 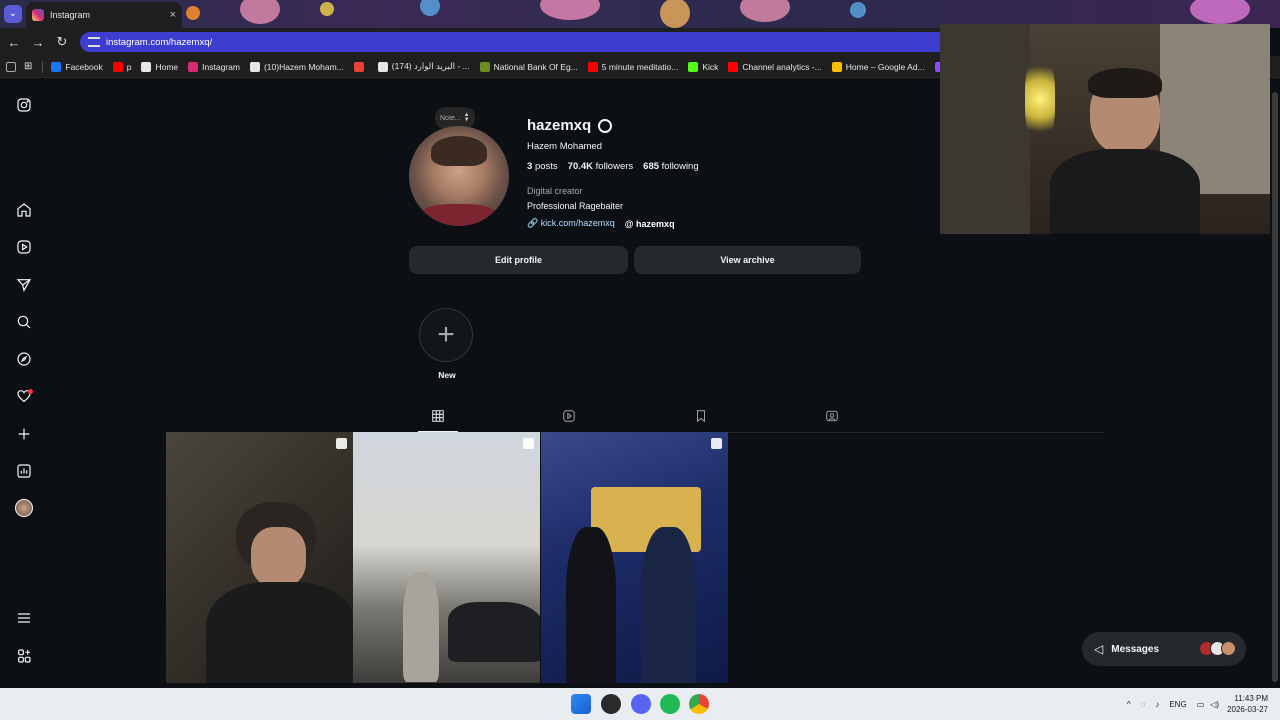 I want to click on url-input: instagram.com/hazemxq/, so click(x=510, y=42).